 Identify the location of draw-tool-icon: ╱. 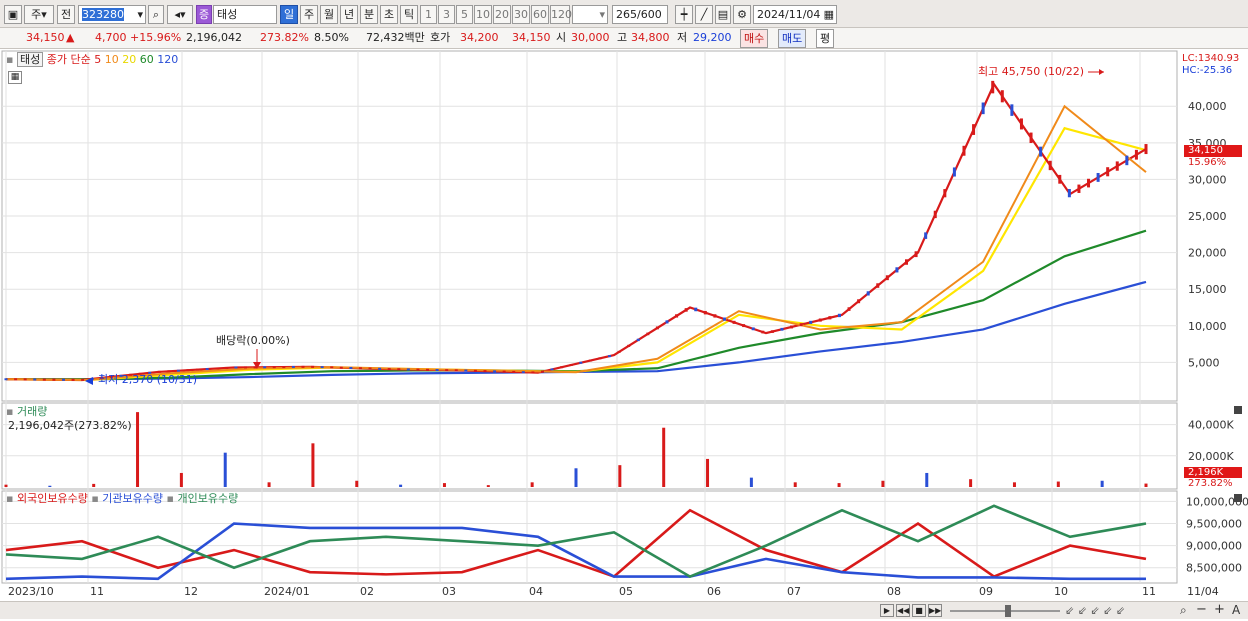
(704, 14).